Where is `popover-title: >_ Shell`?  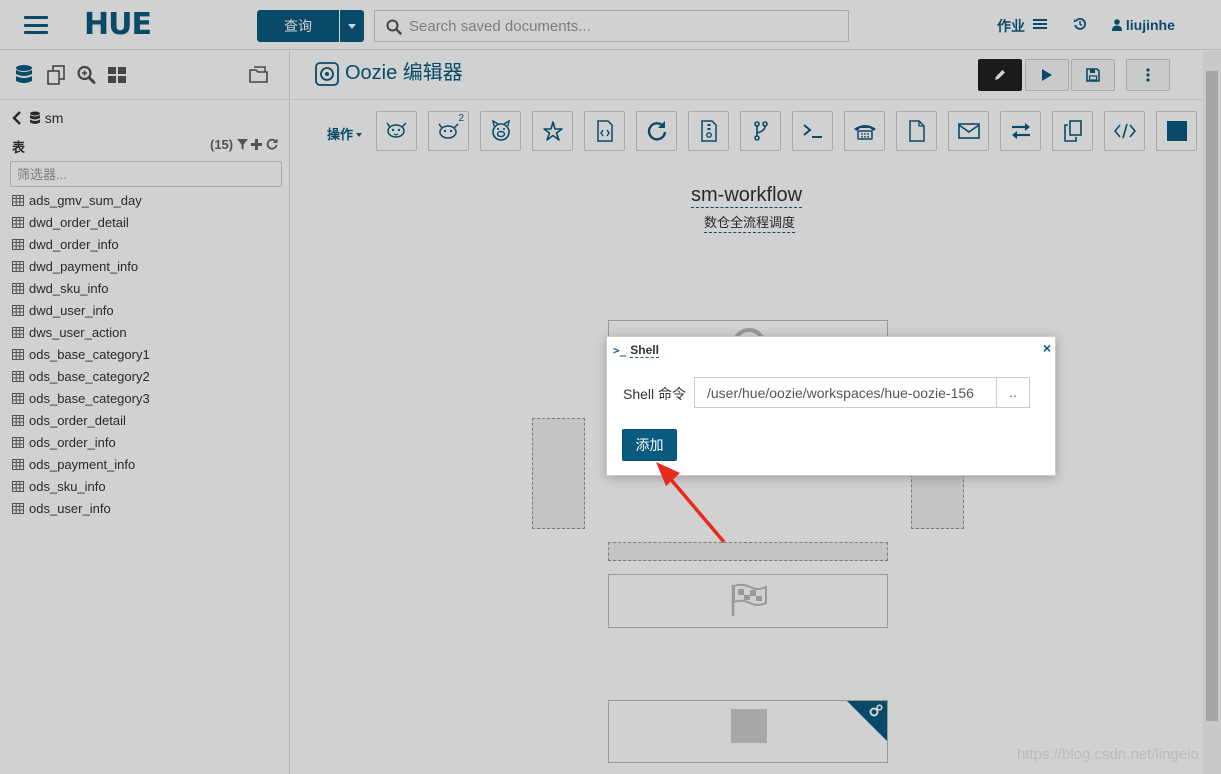 popover-title: >_ Shell is located at coordinates (636, 350).